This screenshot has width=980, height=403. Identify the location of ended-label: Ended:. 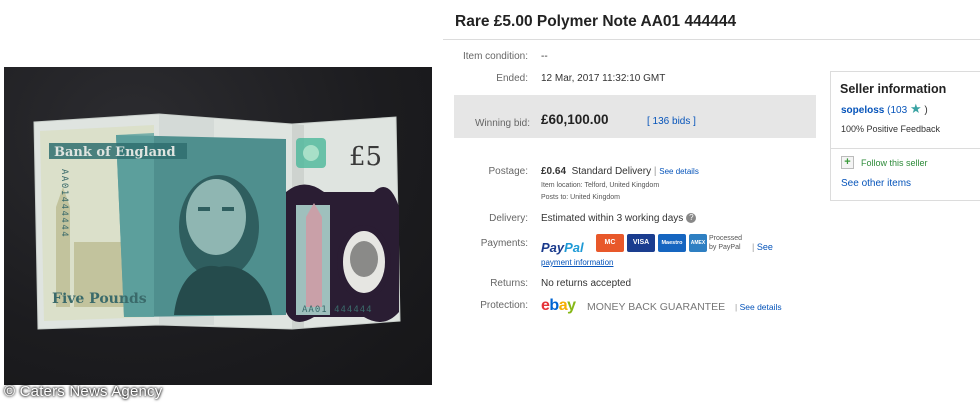
(512, 78).